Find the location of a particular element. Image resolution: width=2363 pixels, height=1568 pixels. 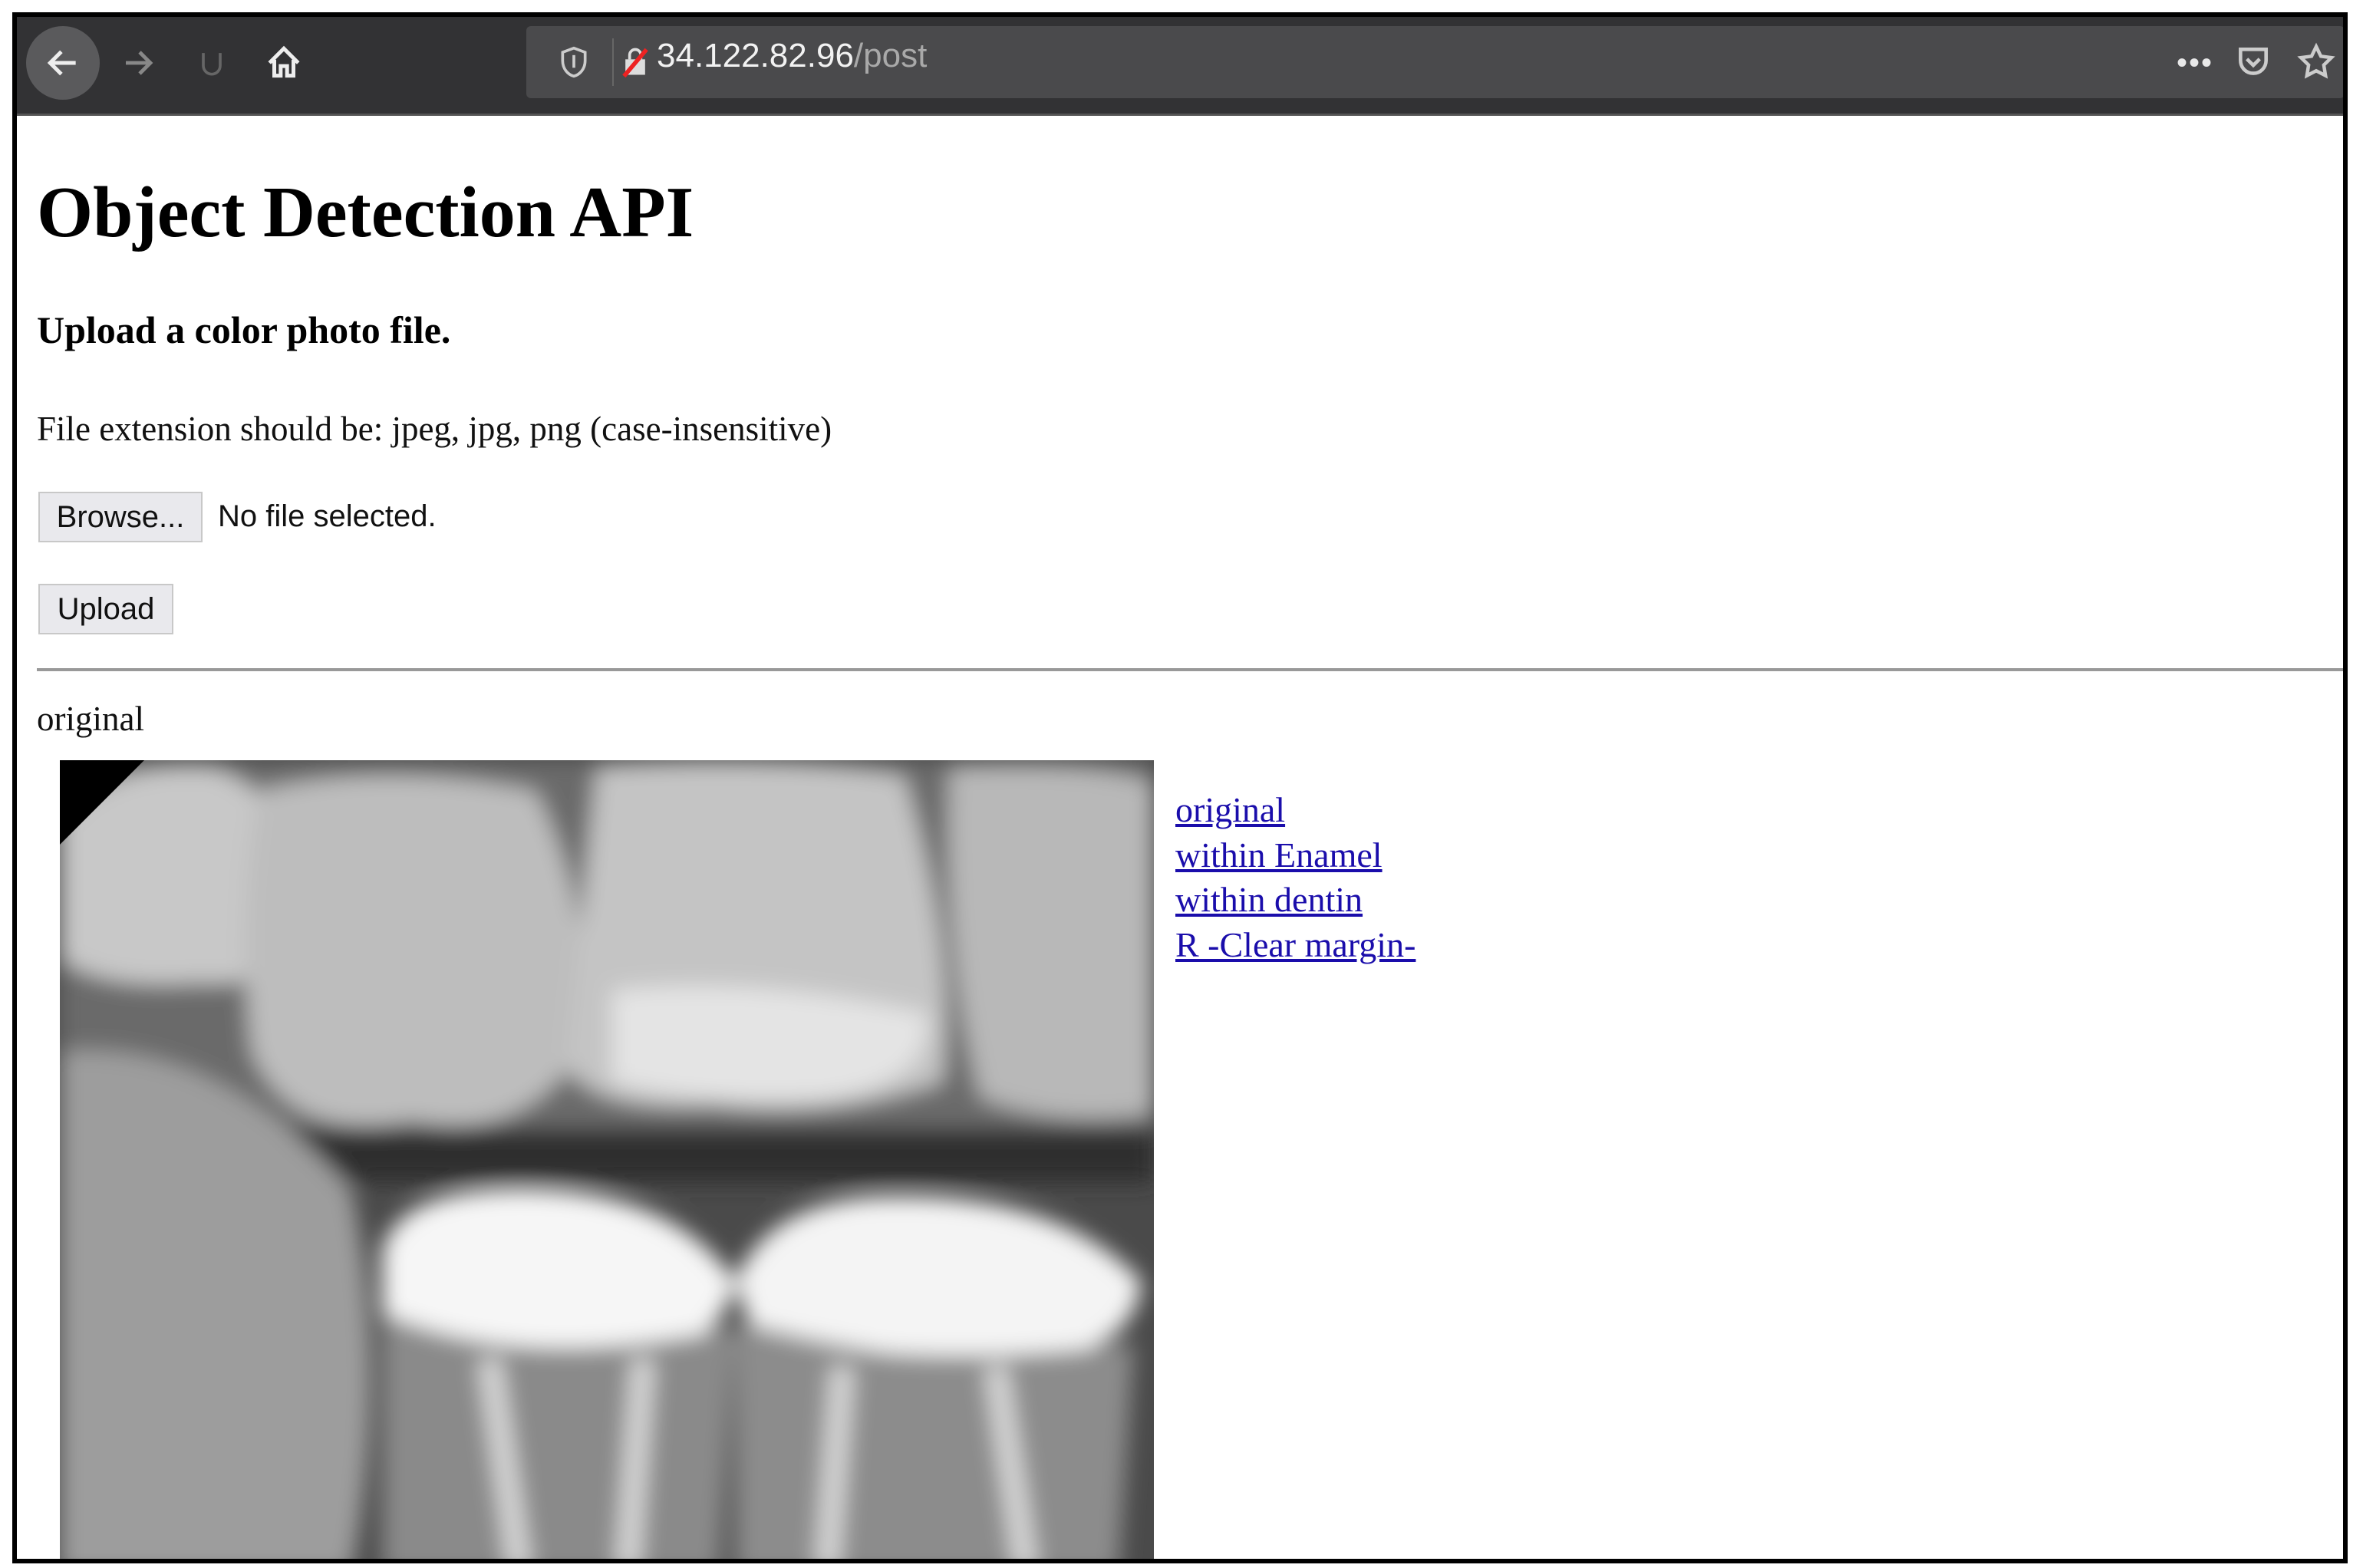

shield-icon is located at coordinates (574, 62).